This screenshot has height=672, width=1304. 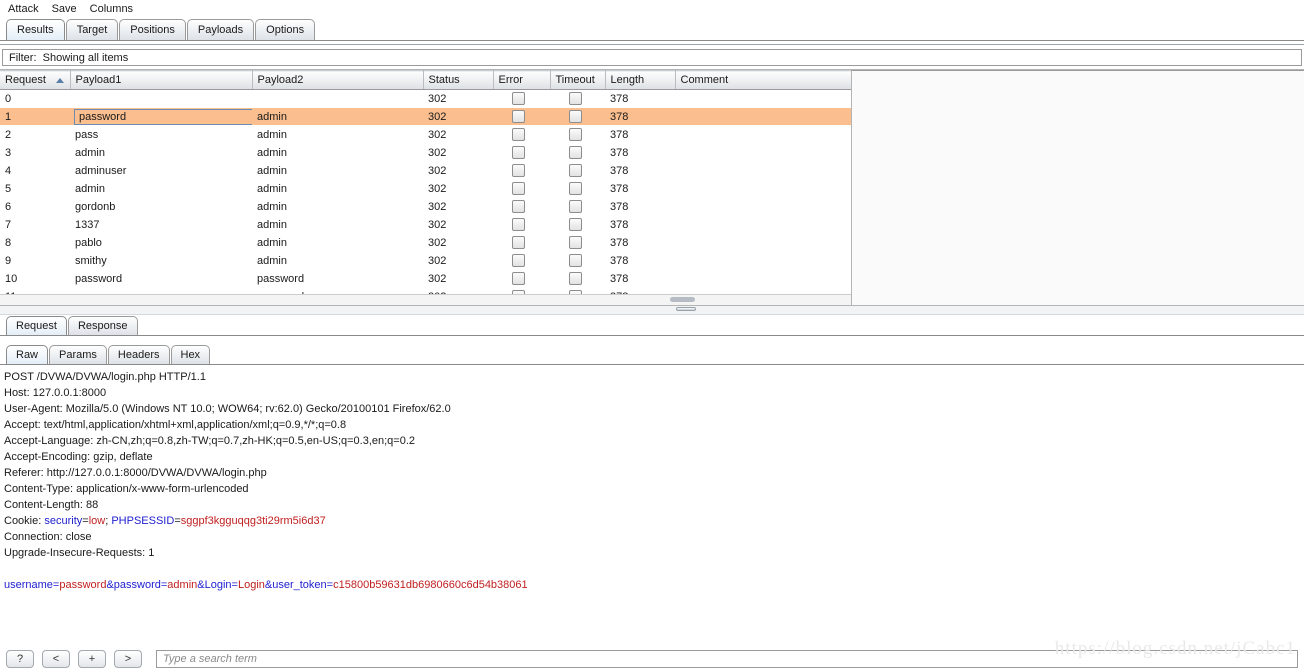 What do you see at coordinates (285, 29) in the screenshot?
I see `tab-options: Options` at bounding box center [285, 29].